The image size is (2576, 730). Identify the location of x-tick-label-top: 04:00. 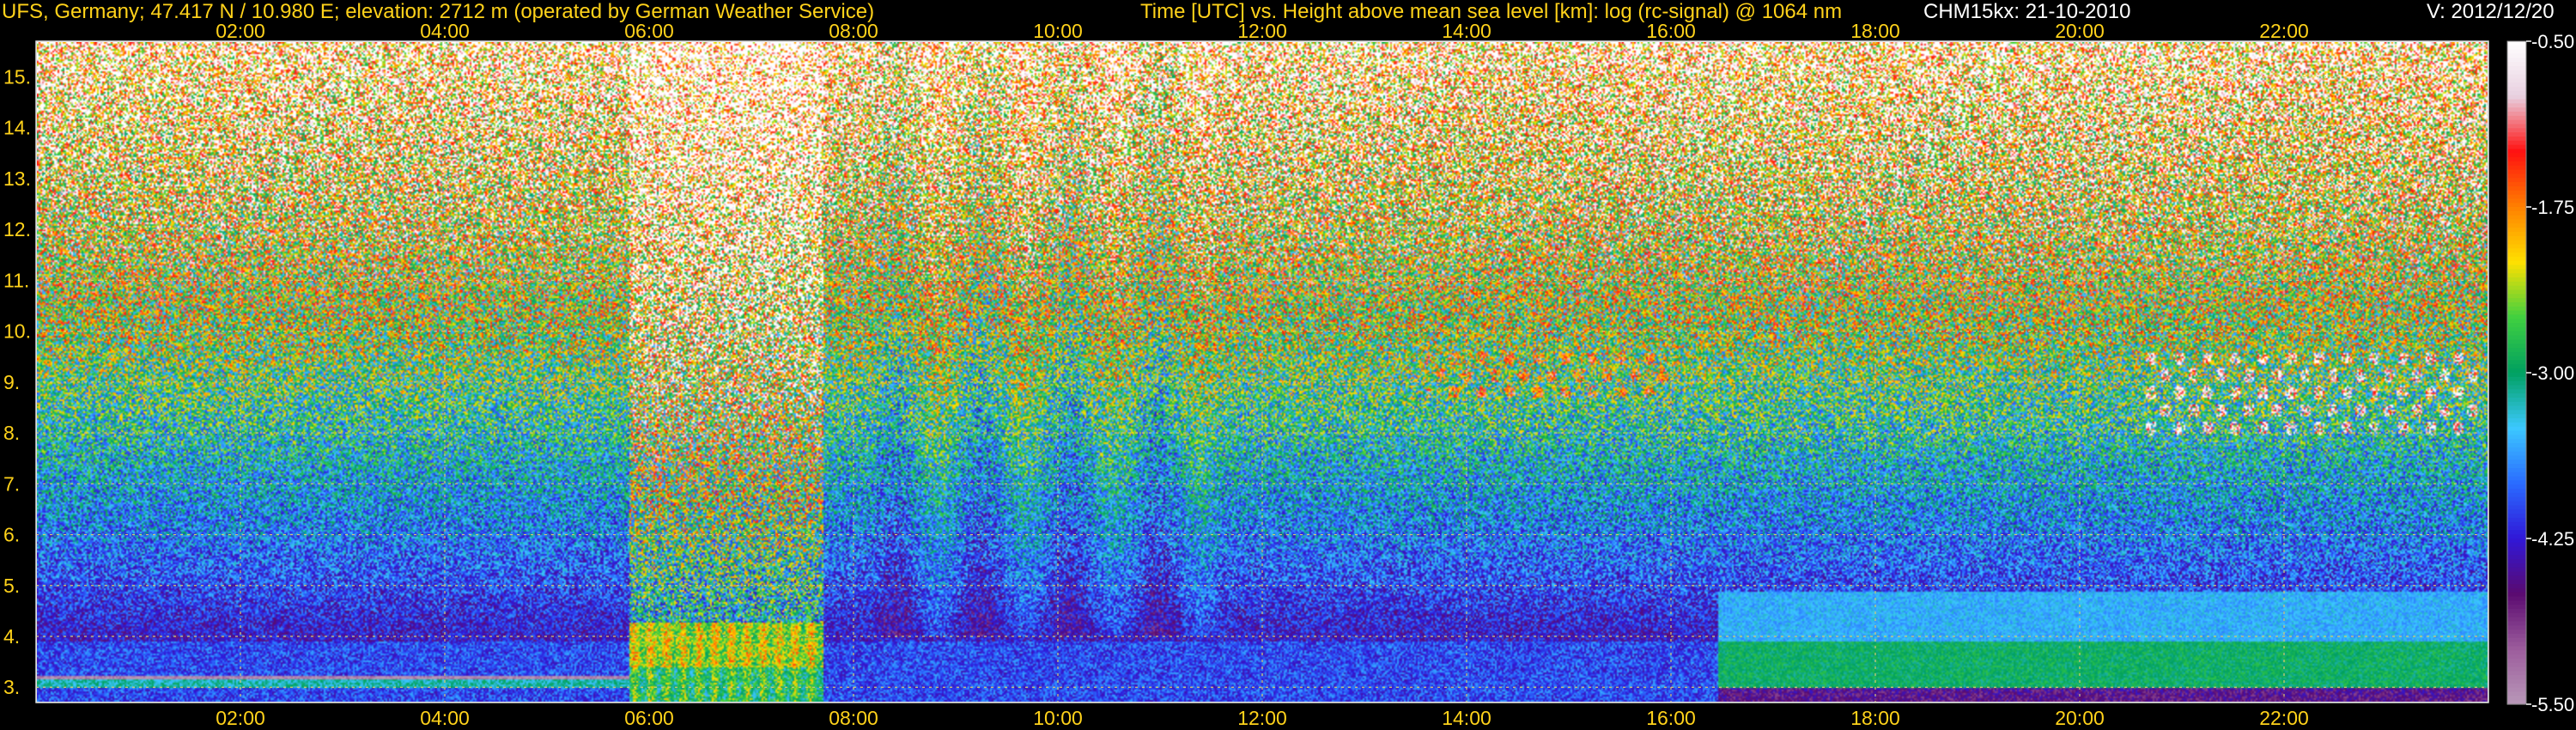
(445, 31).